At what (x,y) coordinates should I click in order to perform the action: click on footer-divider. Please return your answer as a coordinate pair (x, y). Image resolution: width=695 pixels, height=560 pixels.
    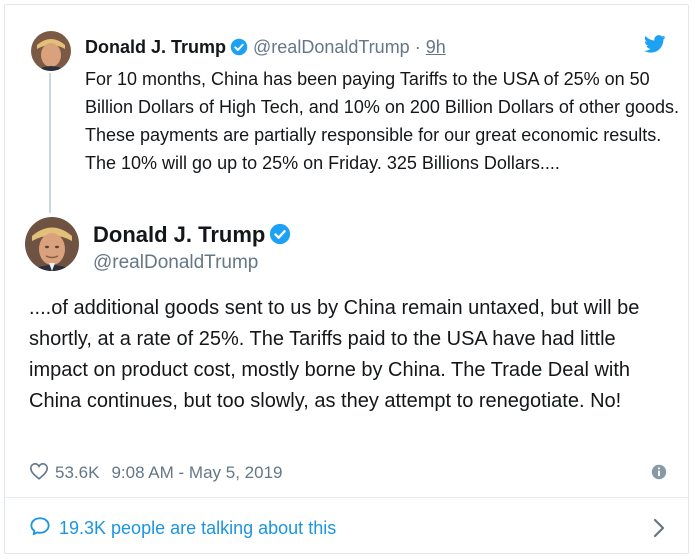
    Looking at the image, I should click on (346, 497).